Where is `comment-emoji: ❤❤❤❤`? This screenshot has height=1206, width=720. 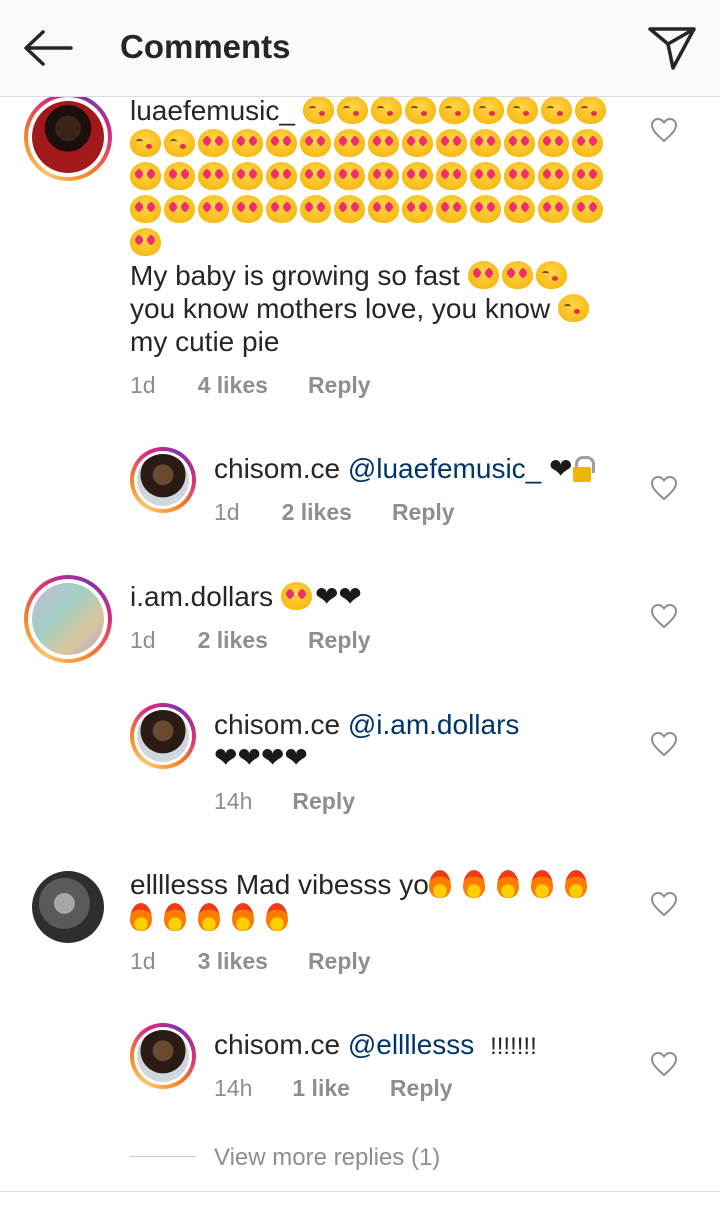
comment-emoji: ❤❤❤❤ is located at coordinates (261, 757).